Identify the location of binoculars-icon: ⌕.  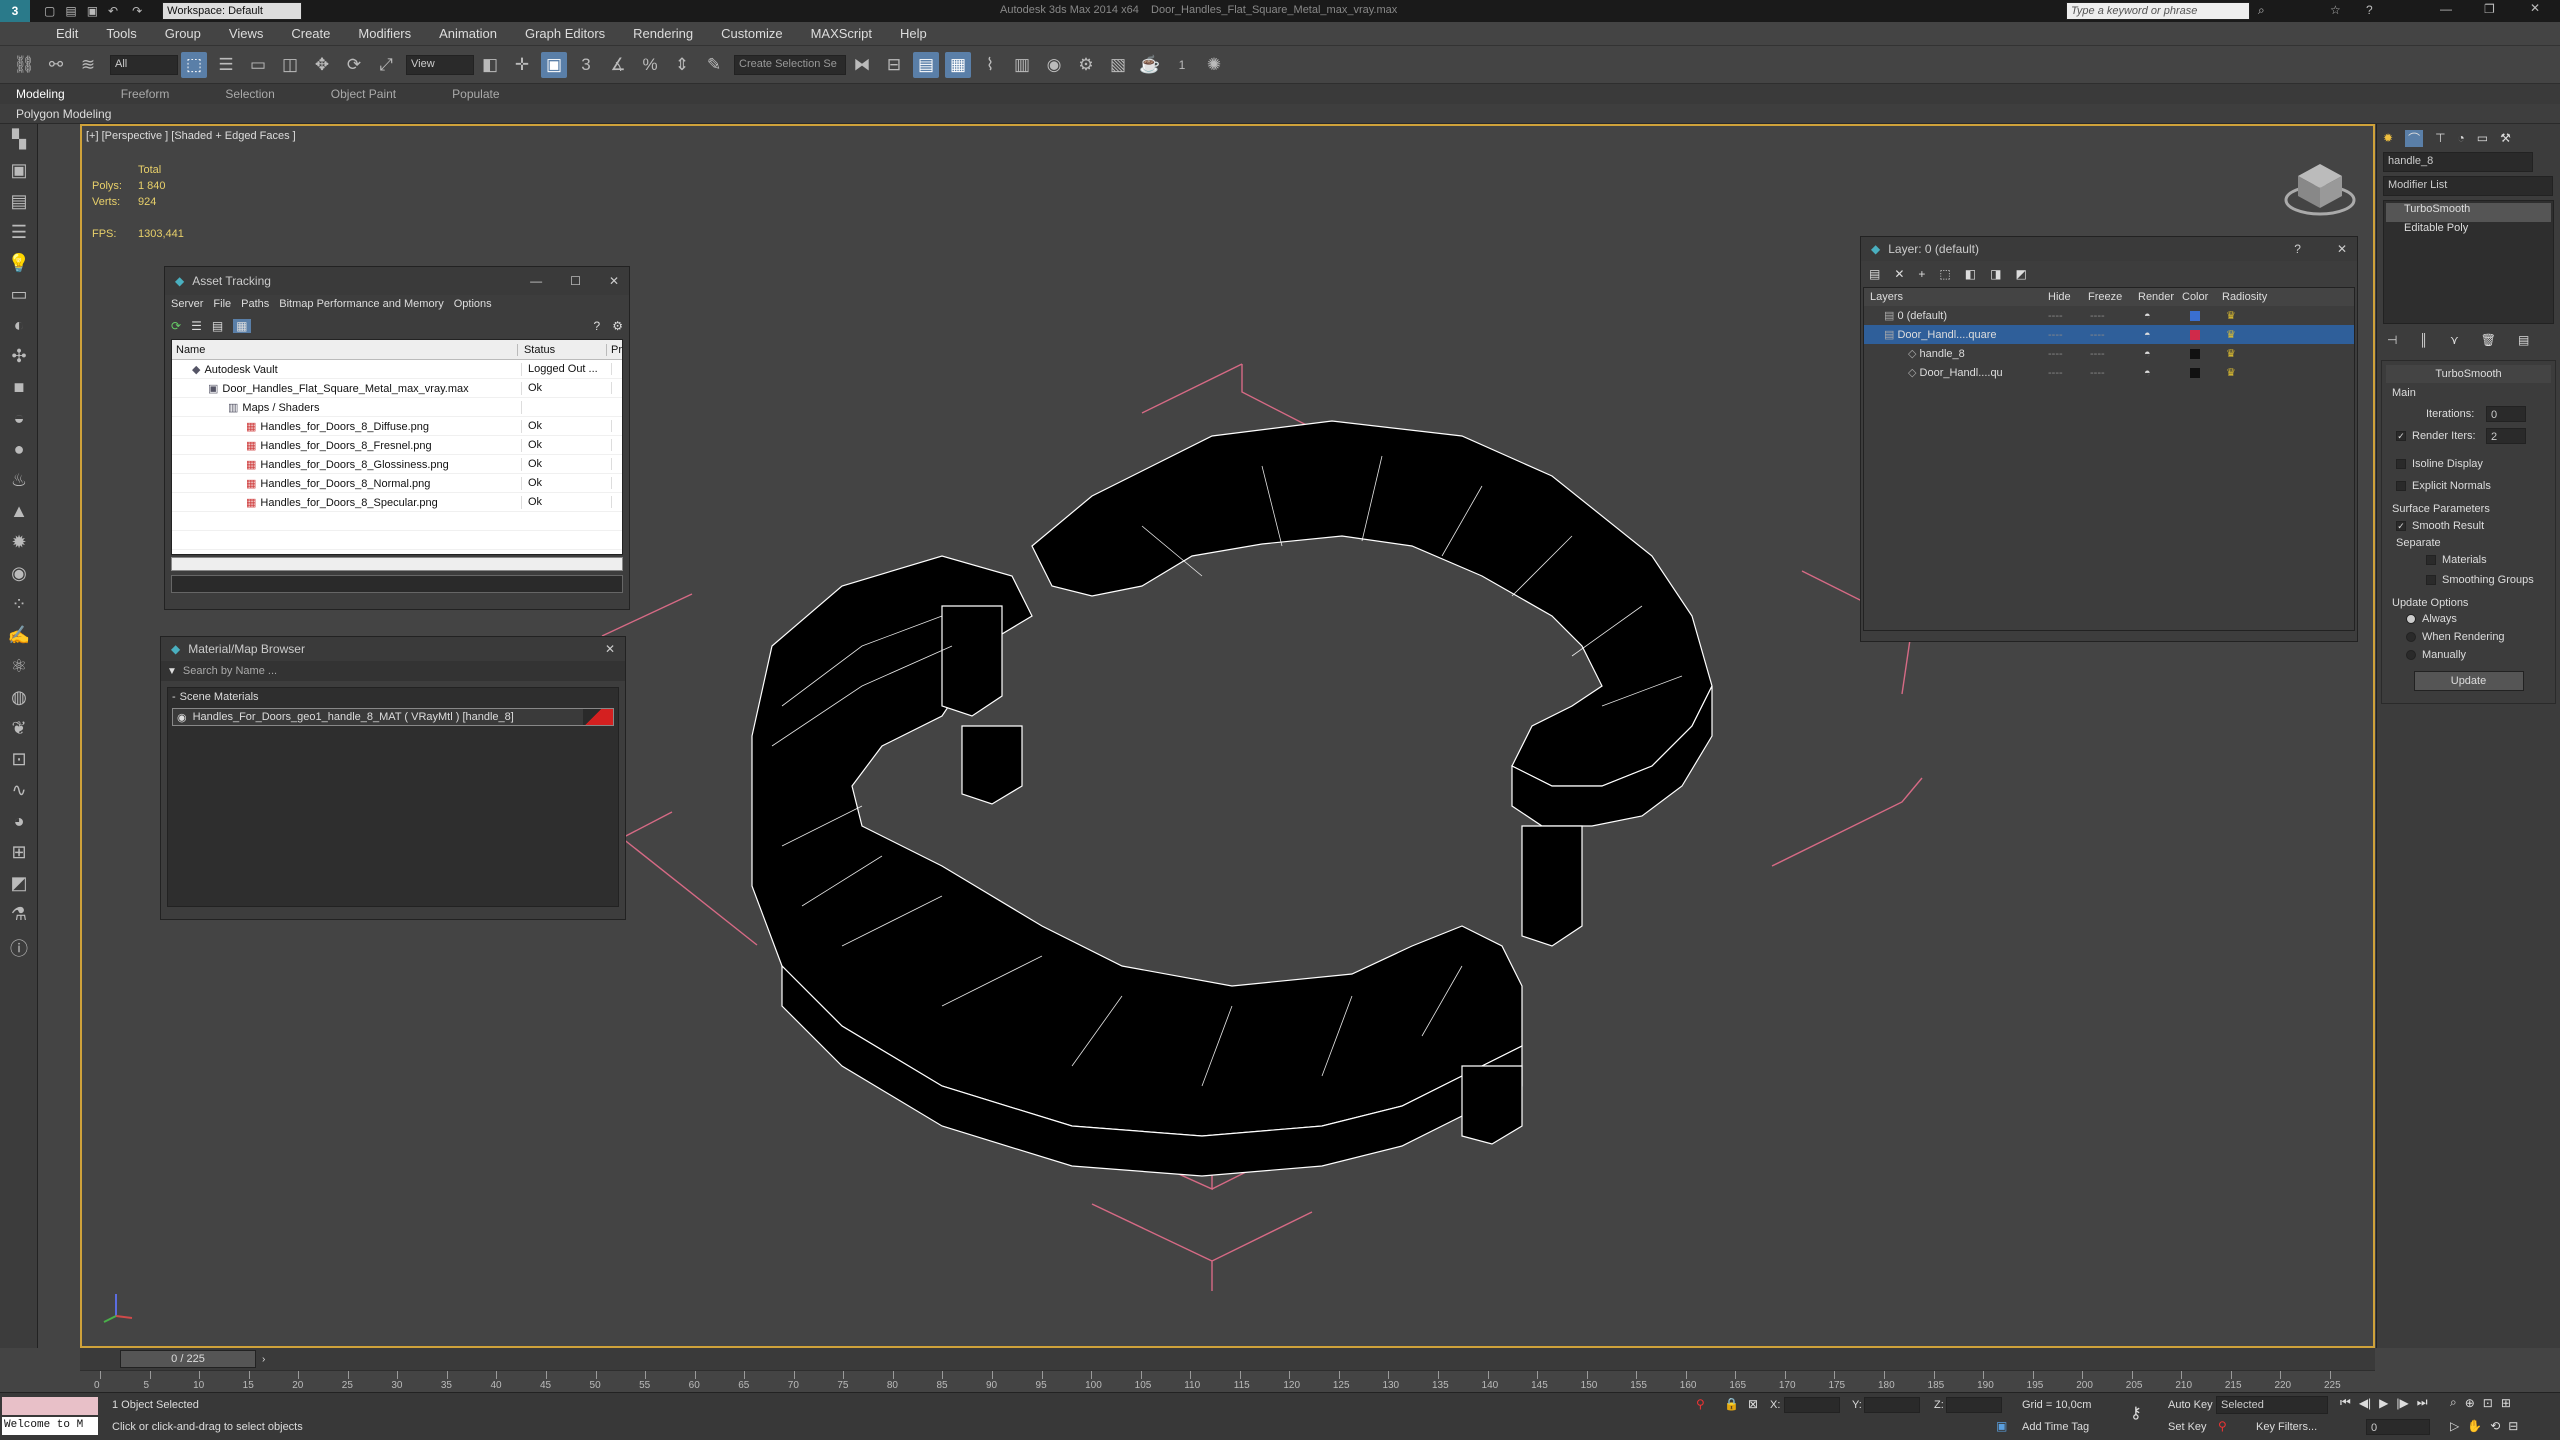
(2261, 10).